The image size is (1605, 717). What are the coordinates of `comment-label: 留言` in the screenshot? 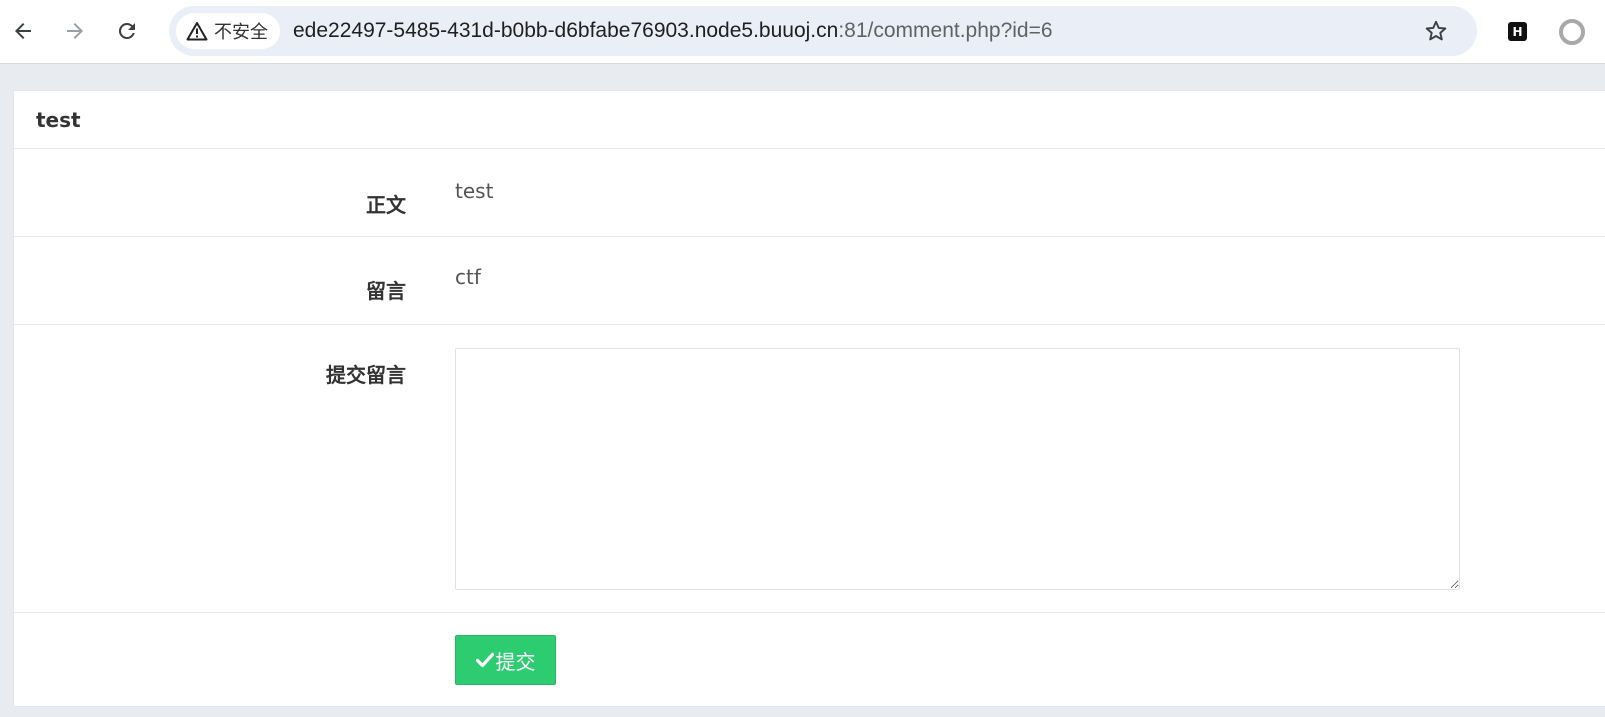 It's located at (386, 291).